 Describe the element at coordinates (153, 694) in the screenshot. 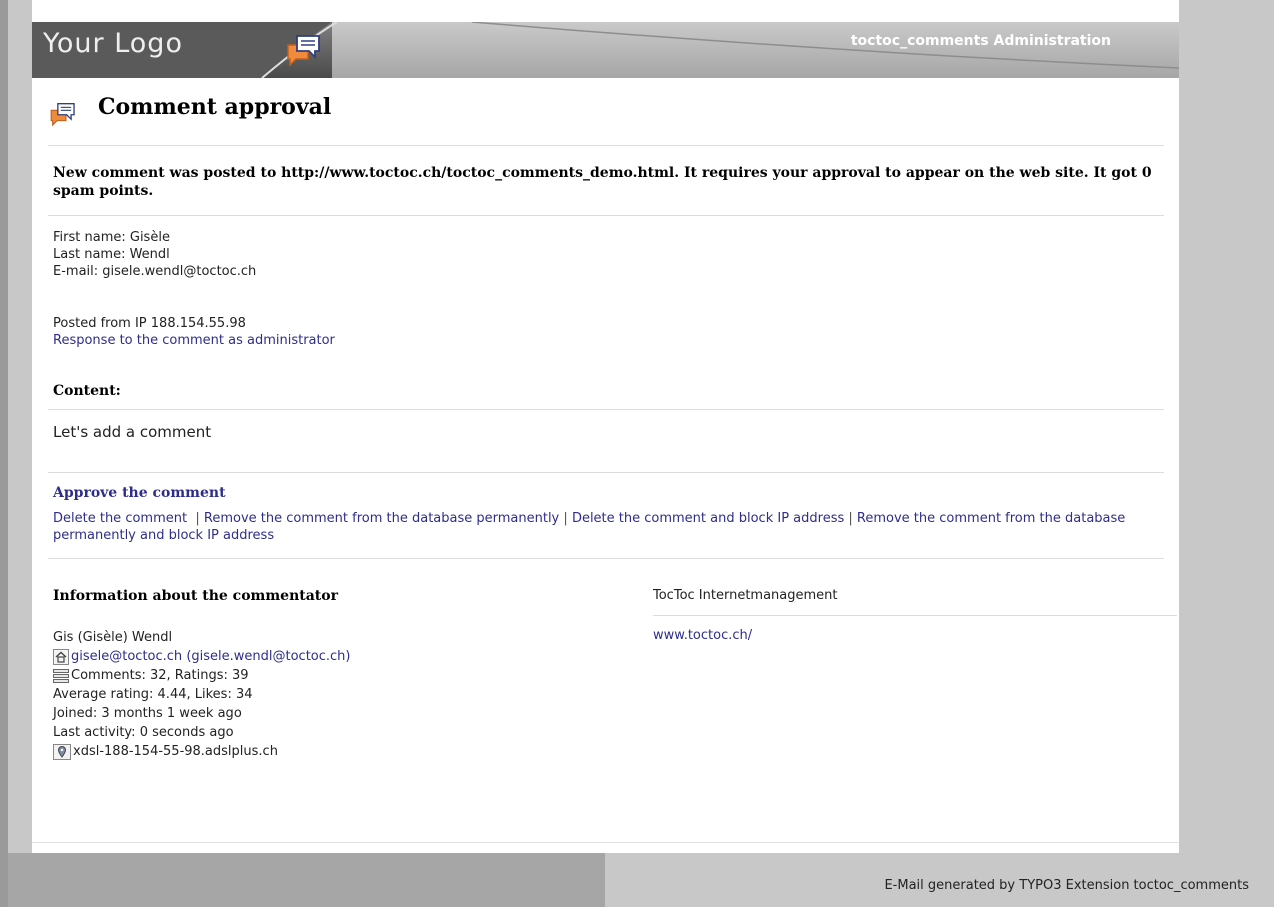

I see `commentator-rating: Average rating: 4.44, Likes: 34` at that location.